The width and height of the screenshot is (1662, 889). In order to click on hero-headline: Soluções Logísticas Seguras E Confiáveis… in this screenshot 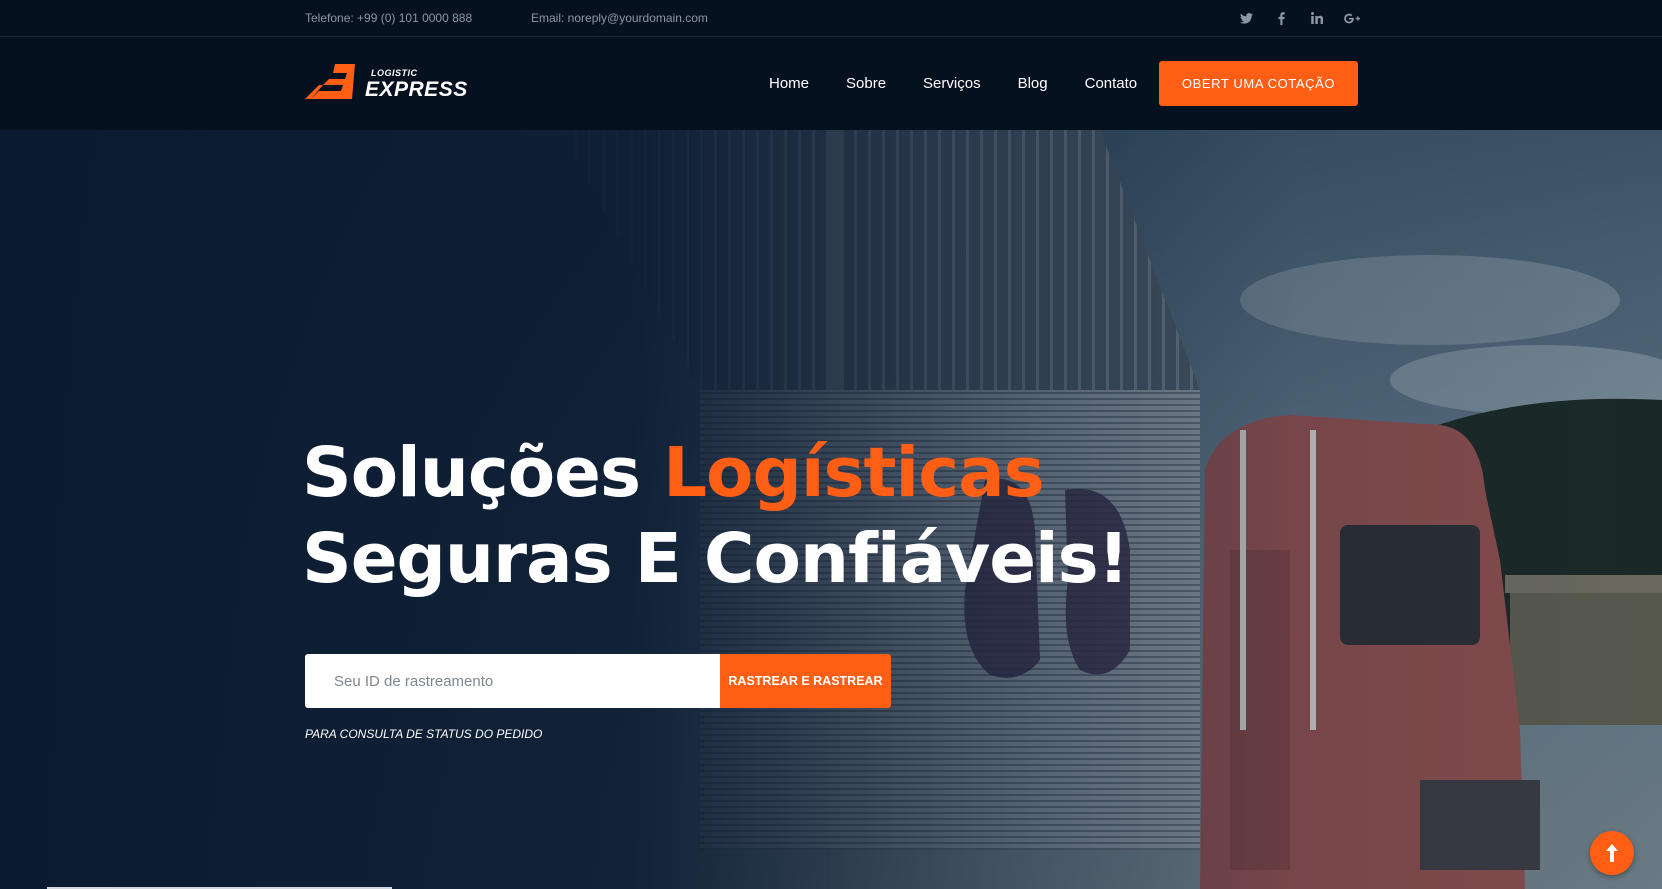, I will do `click(715, 516)`.